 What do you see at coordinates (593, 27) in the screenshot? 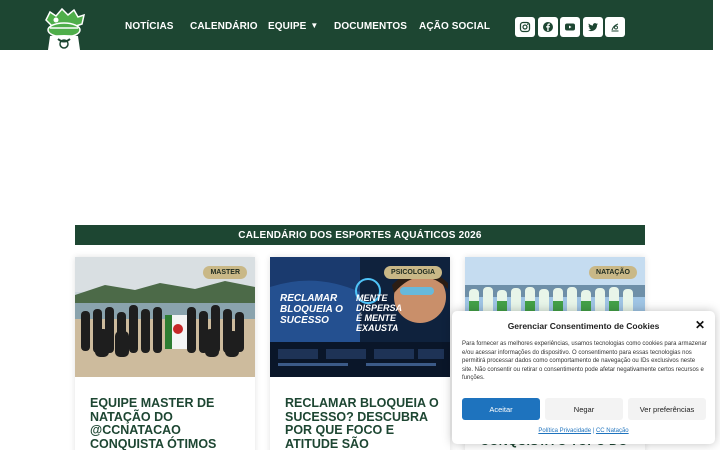
I see `twitter-icon` at bounding box center [593, 27].